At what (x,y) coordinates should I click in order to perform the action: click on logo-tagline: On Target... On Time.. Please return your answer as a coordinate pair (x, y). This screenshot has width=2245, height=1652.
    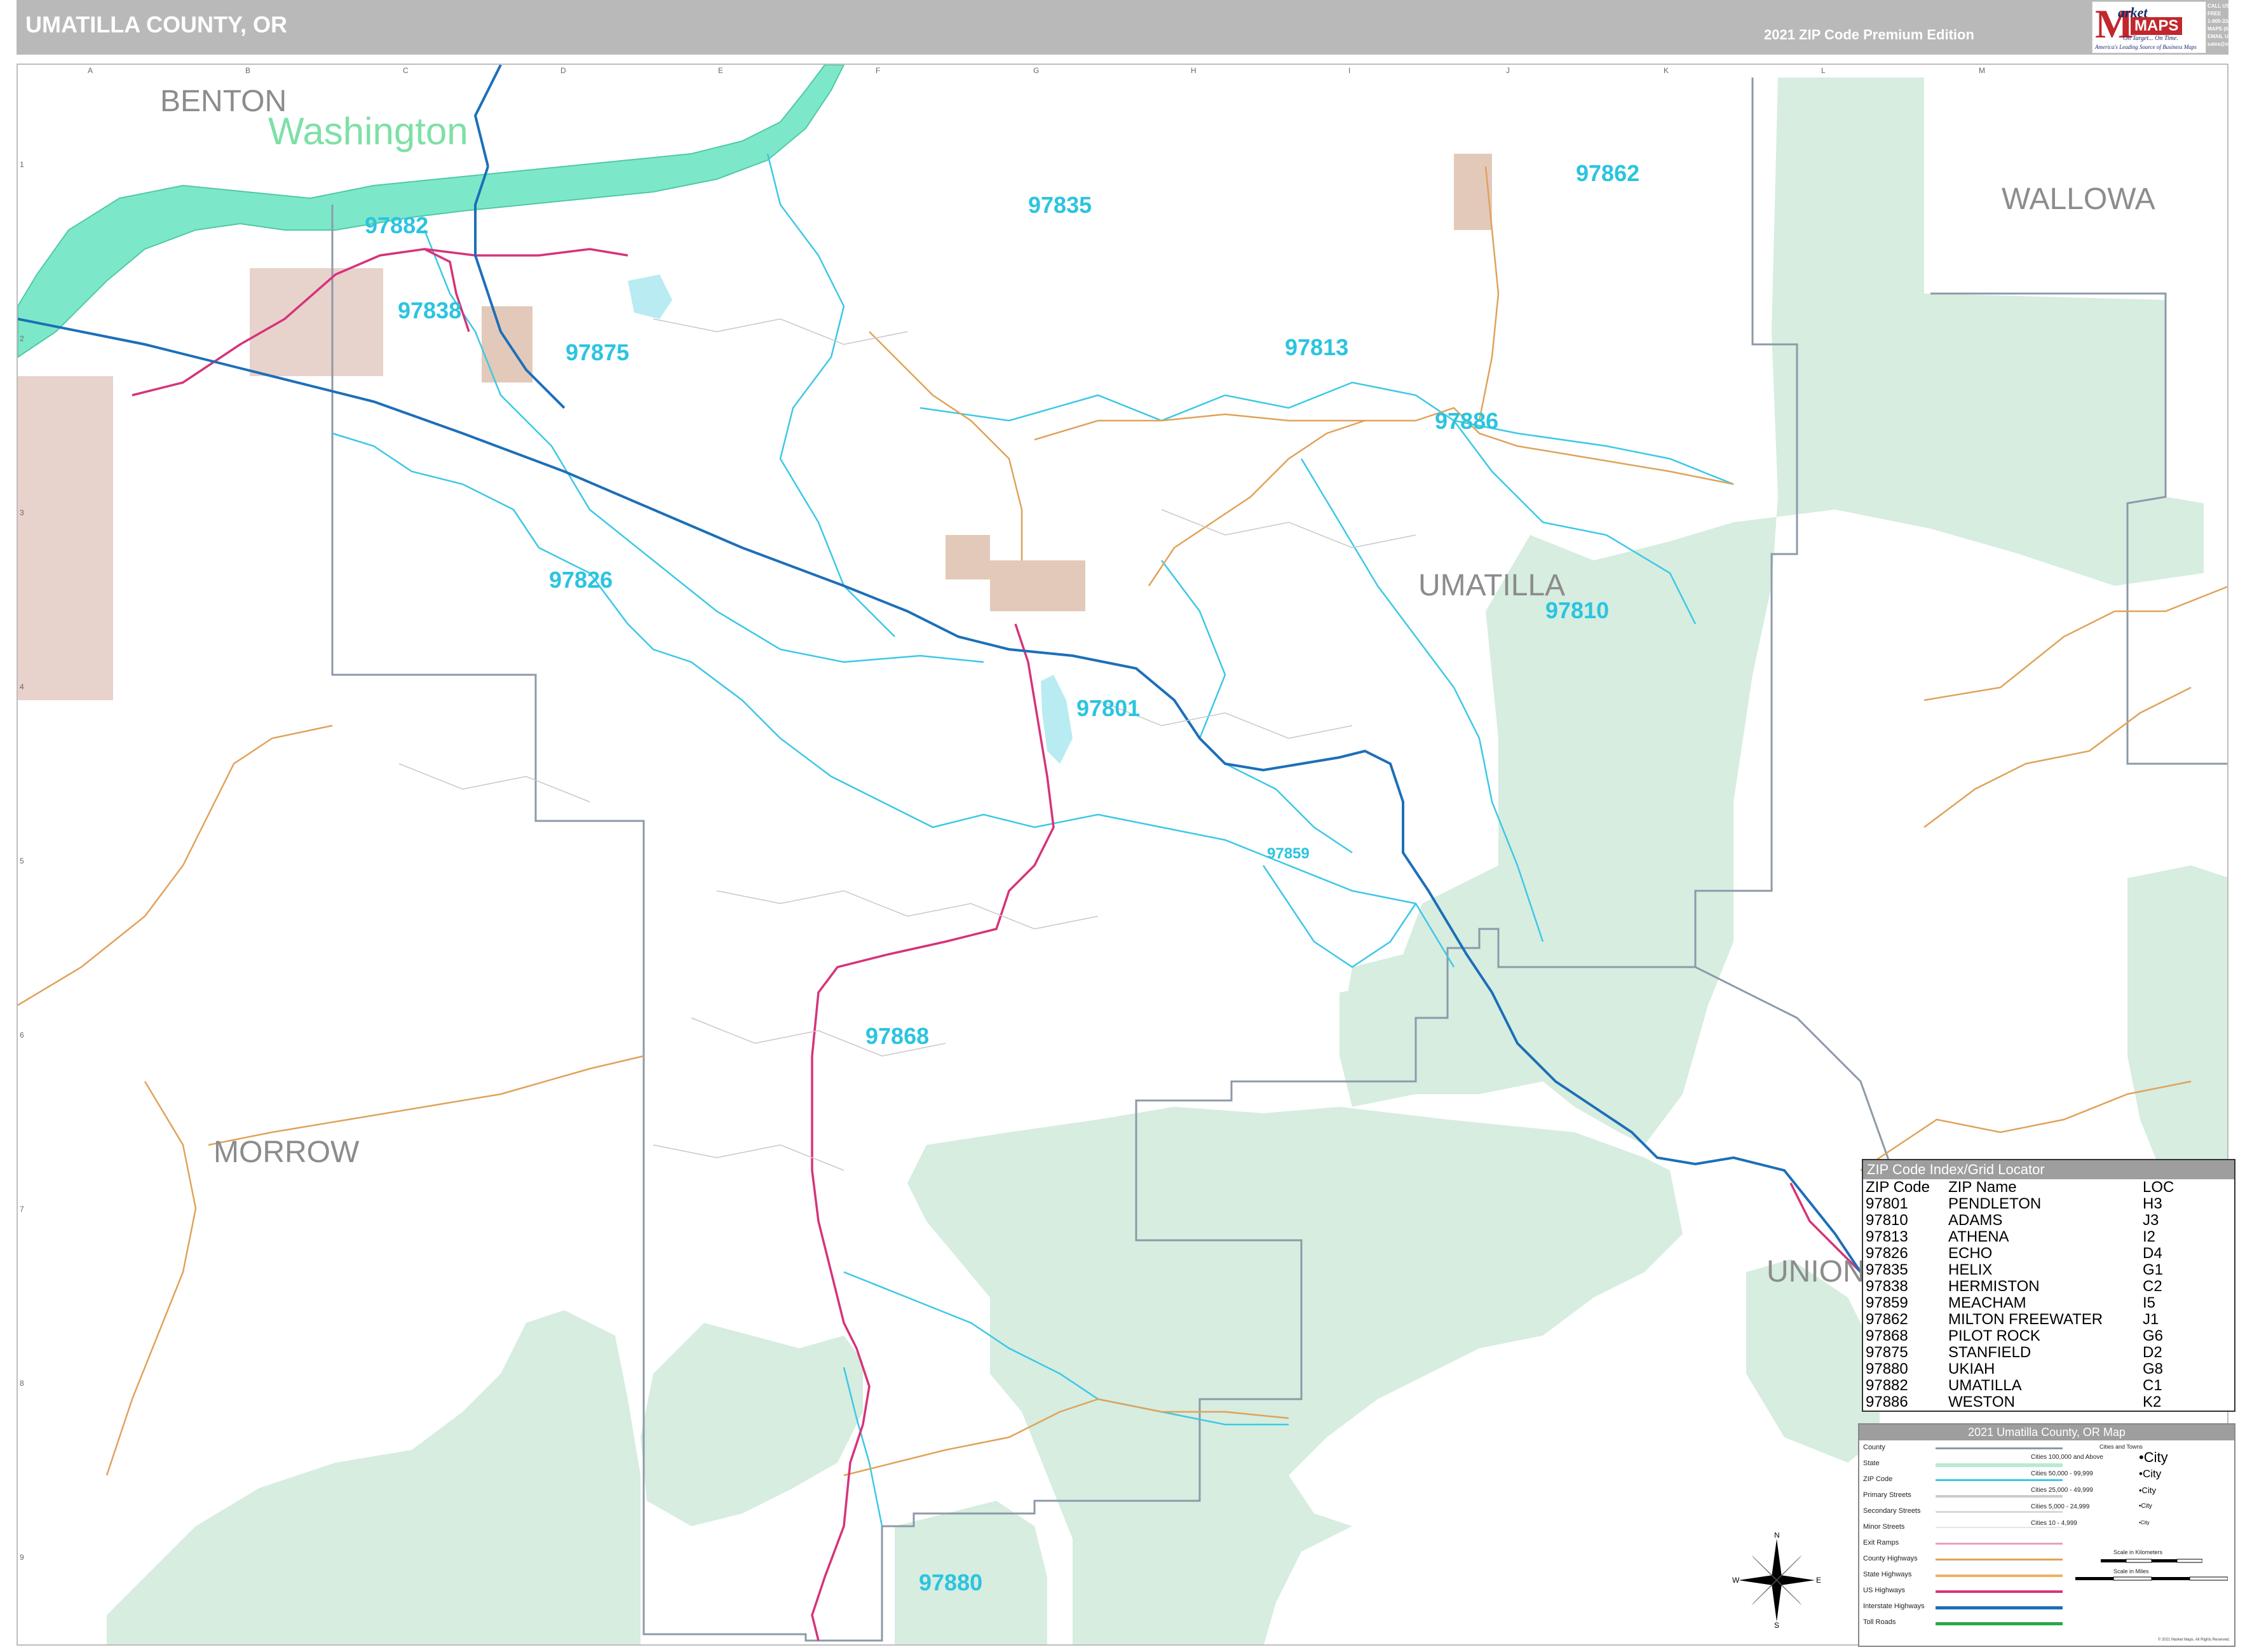
    Looking at the image, I should click on (2150, 39).